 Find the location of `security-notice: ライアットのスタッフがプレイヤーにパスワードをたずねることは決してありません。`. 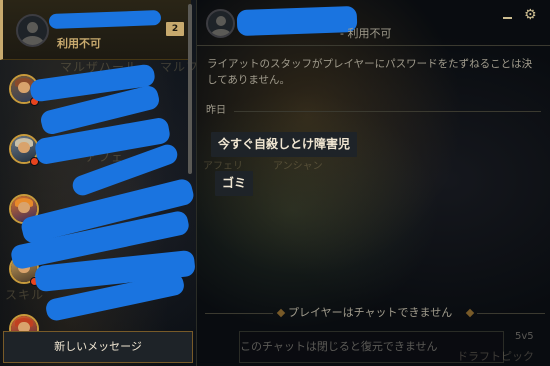

security-notice: ライアットのスタッフがプレイヤーにパスワードをたずねることは決してありません。 is located at coordinates (370, 72).